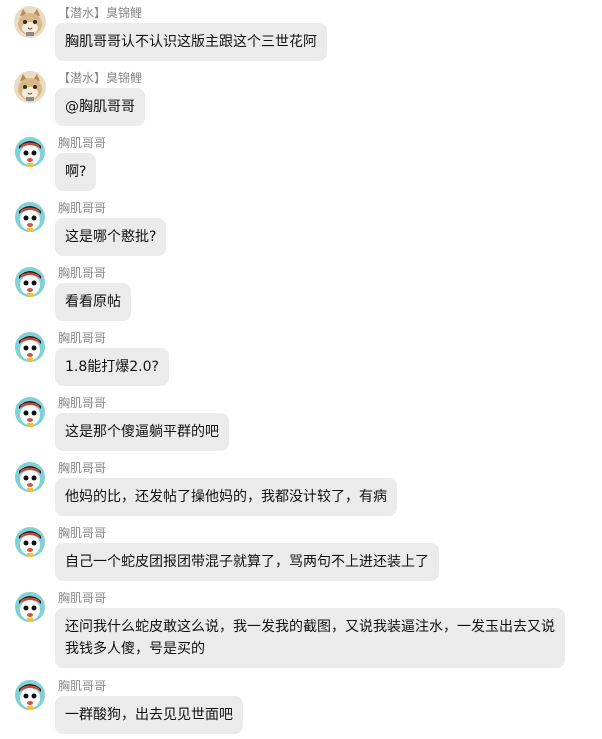  Describe the element at coordinates (93, 302) in the screenshot. I see `message-bubble: 看看原帖` at that location.